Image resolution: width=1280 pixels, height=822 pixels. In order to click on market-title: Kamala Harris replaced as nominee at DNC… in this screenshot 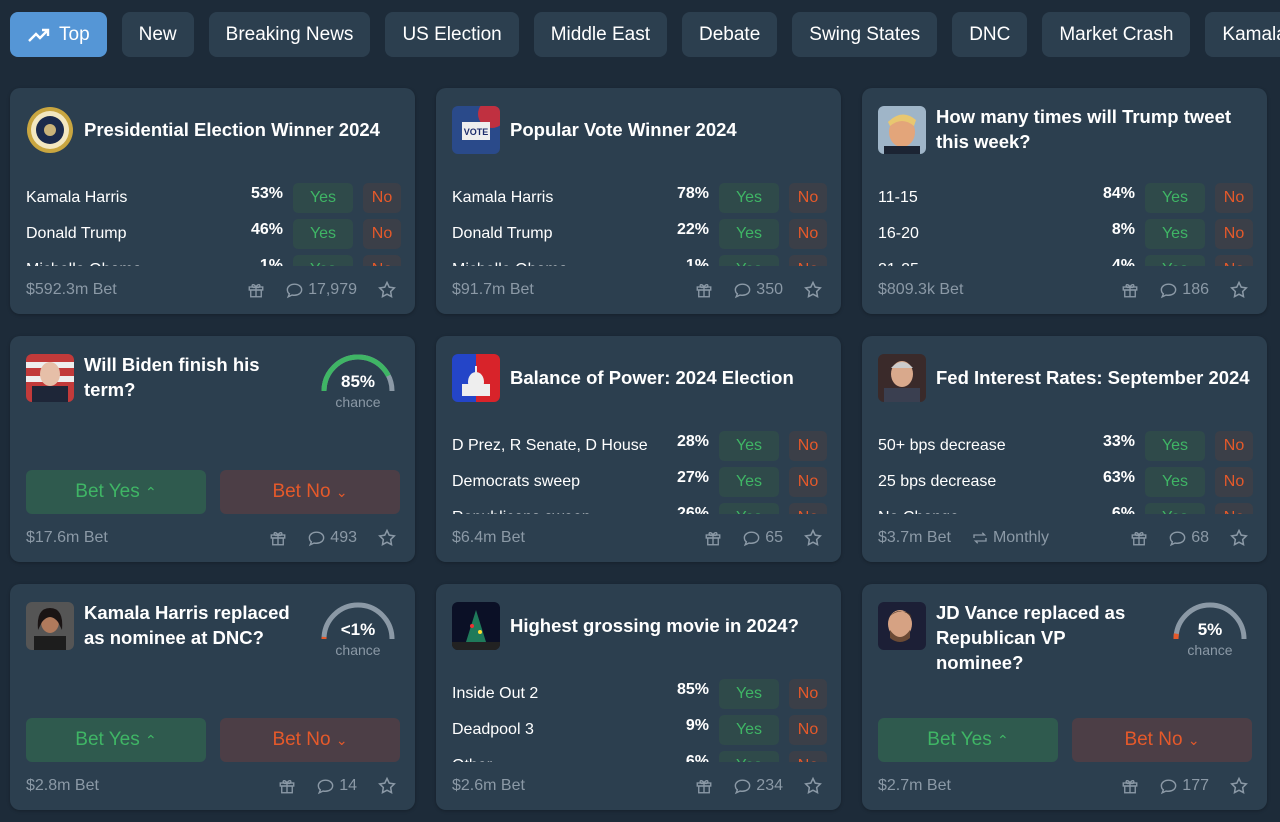, I will do `click(194, 625)`.